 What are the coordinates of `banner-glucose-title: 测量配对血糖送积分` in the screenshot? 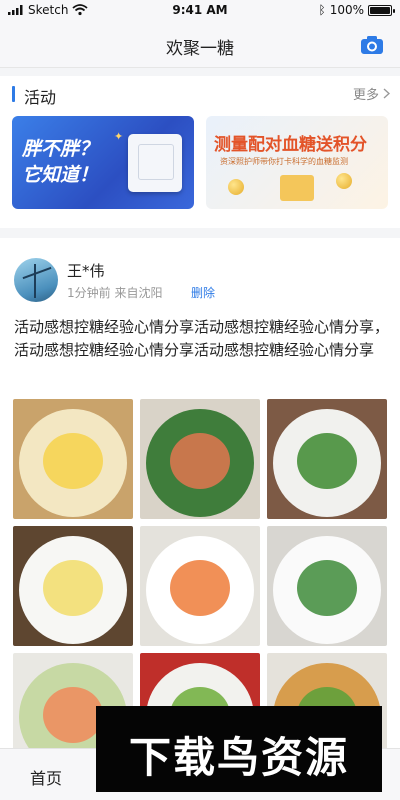 It's located at (290, 145).